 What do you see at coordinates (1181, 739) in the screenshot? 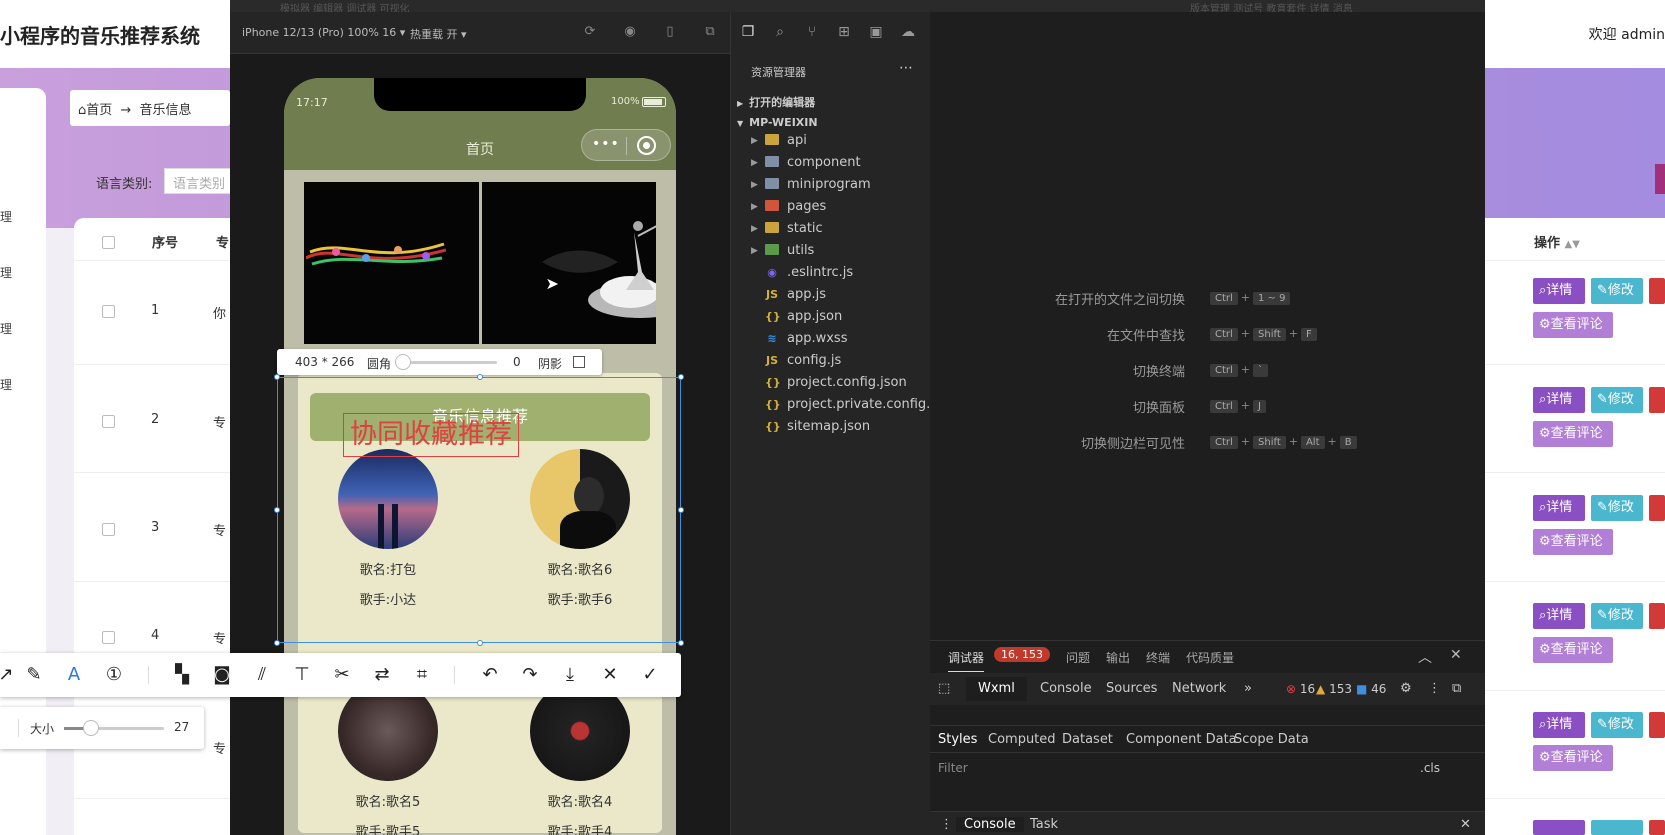
I see `tab-component-data: Component Data` at bounding box center [1181, 739].